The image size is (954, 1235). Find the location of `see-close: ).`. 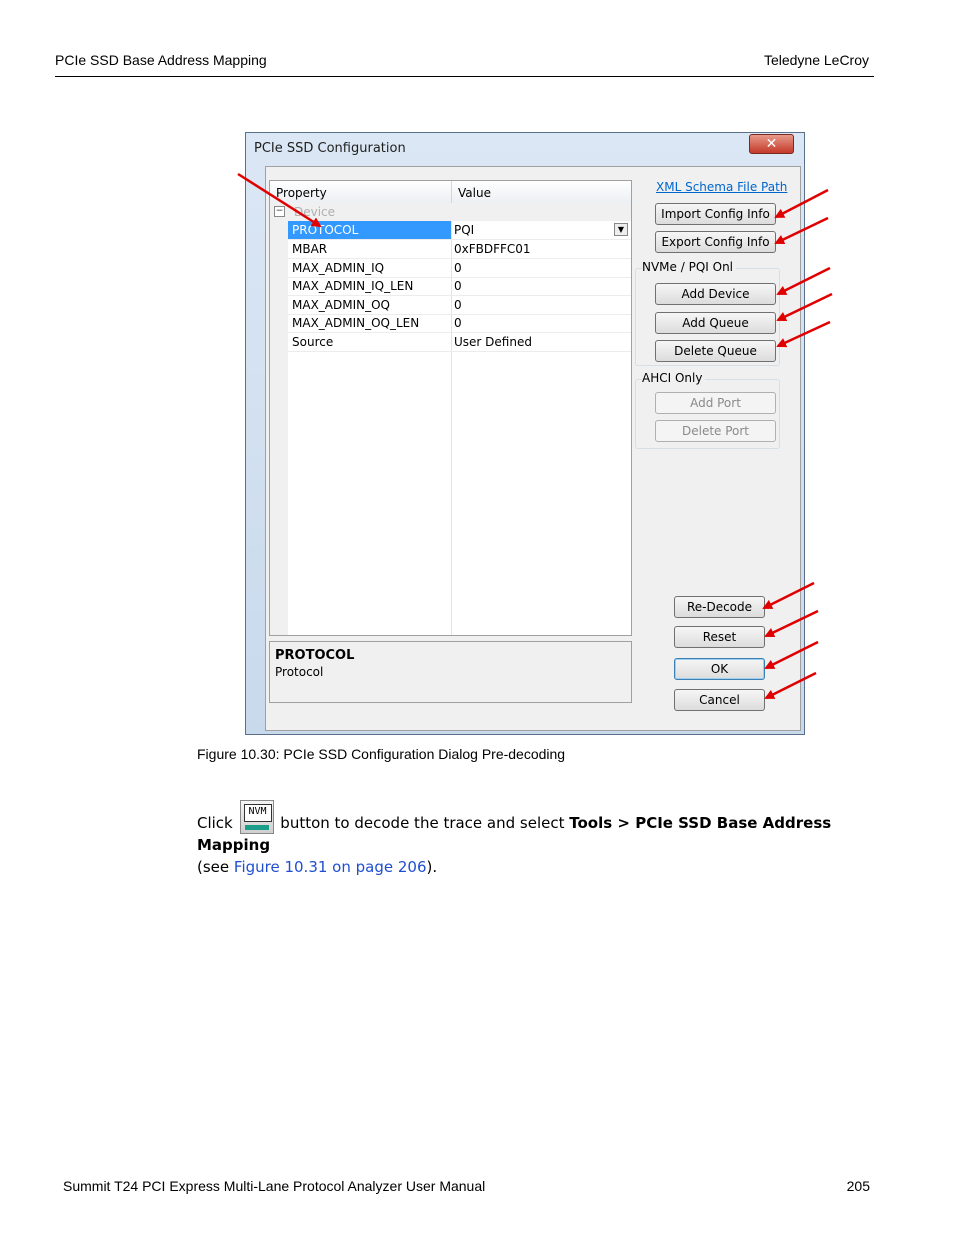

see-close: ). is located at coordinates (432, 867).